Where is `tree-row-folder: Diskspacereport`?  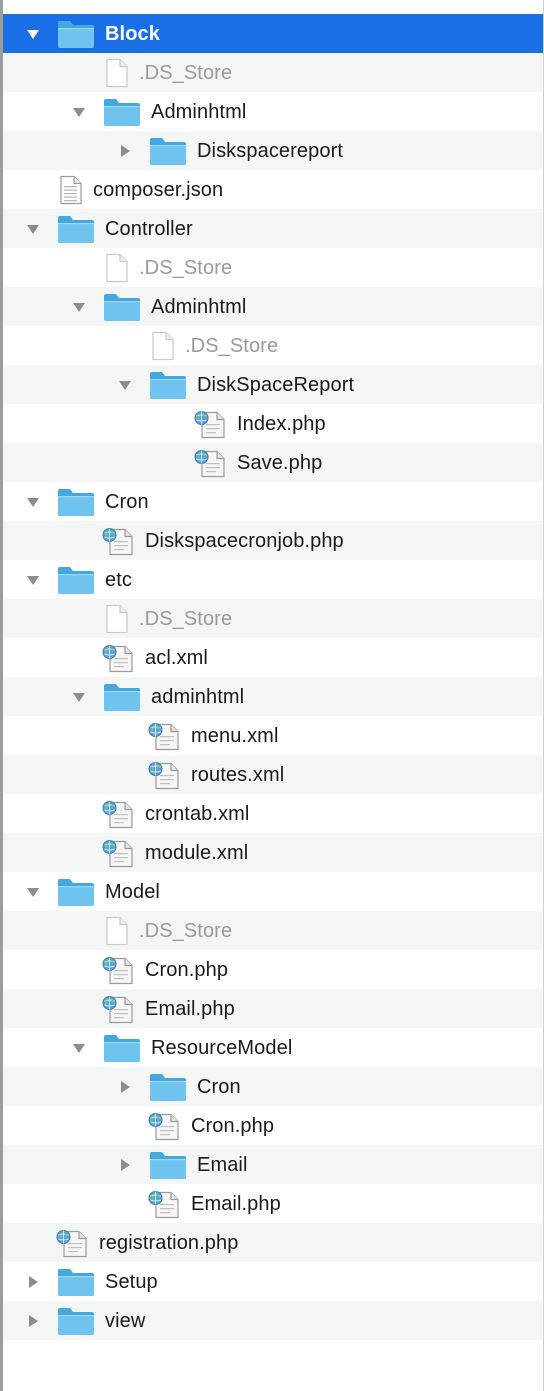
tree-row-folder: Diskspacereport is located at coordinates (273, 150).